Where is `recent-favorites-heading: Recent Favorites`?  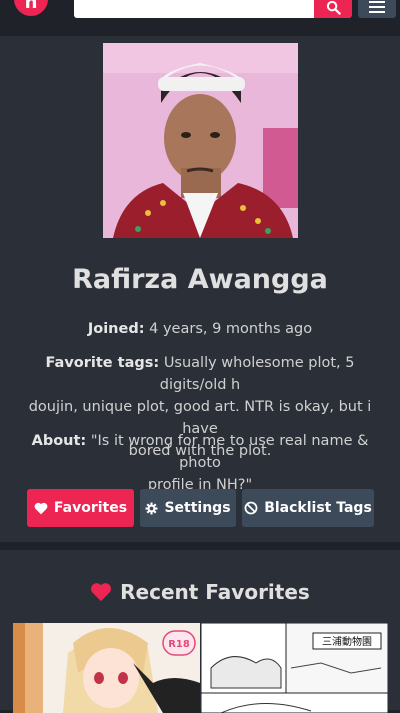
recent-favorites-heading: Recent Favorites is located at coordinates (200, 592).